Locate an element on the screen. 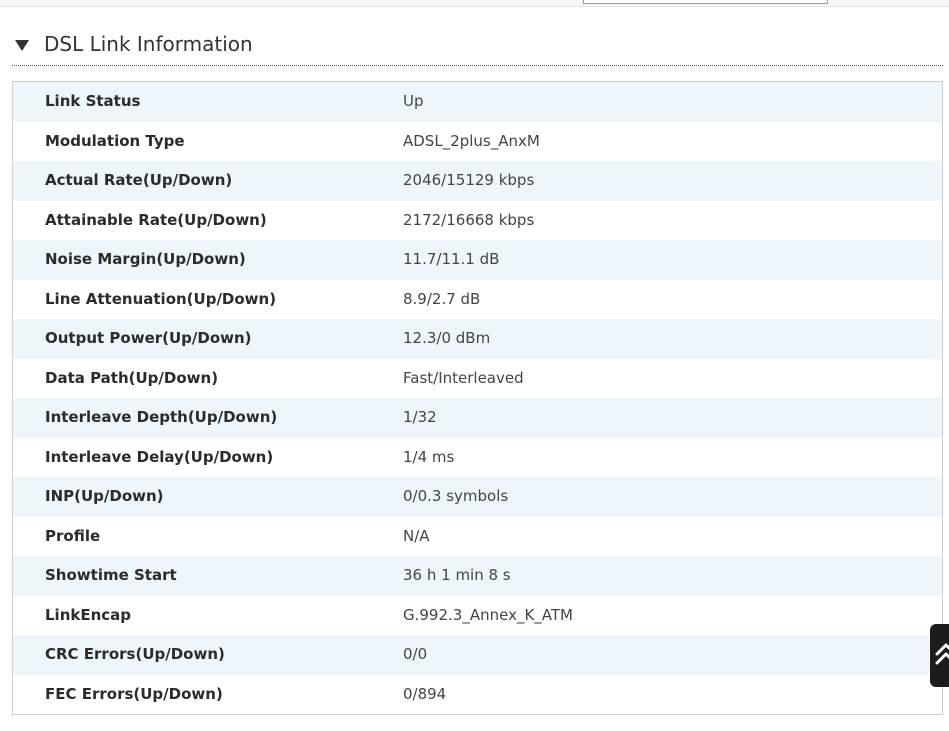  row-label-output-power: Output Power(Up/Down) is located at coordinates (148, 338).